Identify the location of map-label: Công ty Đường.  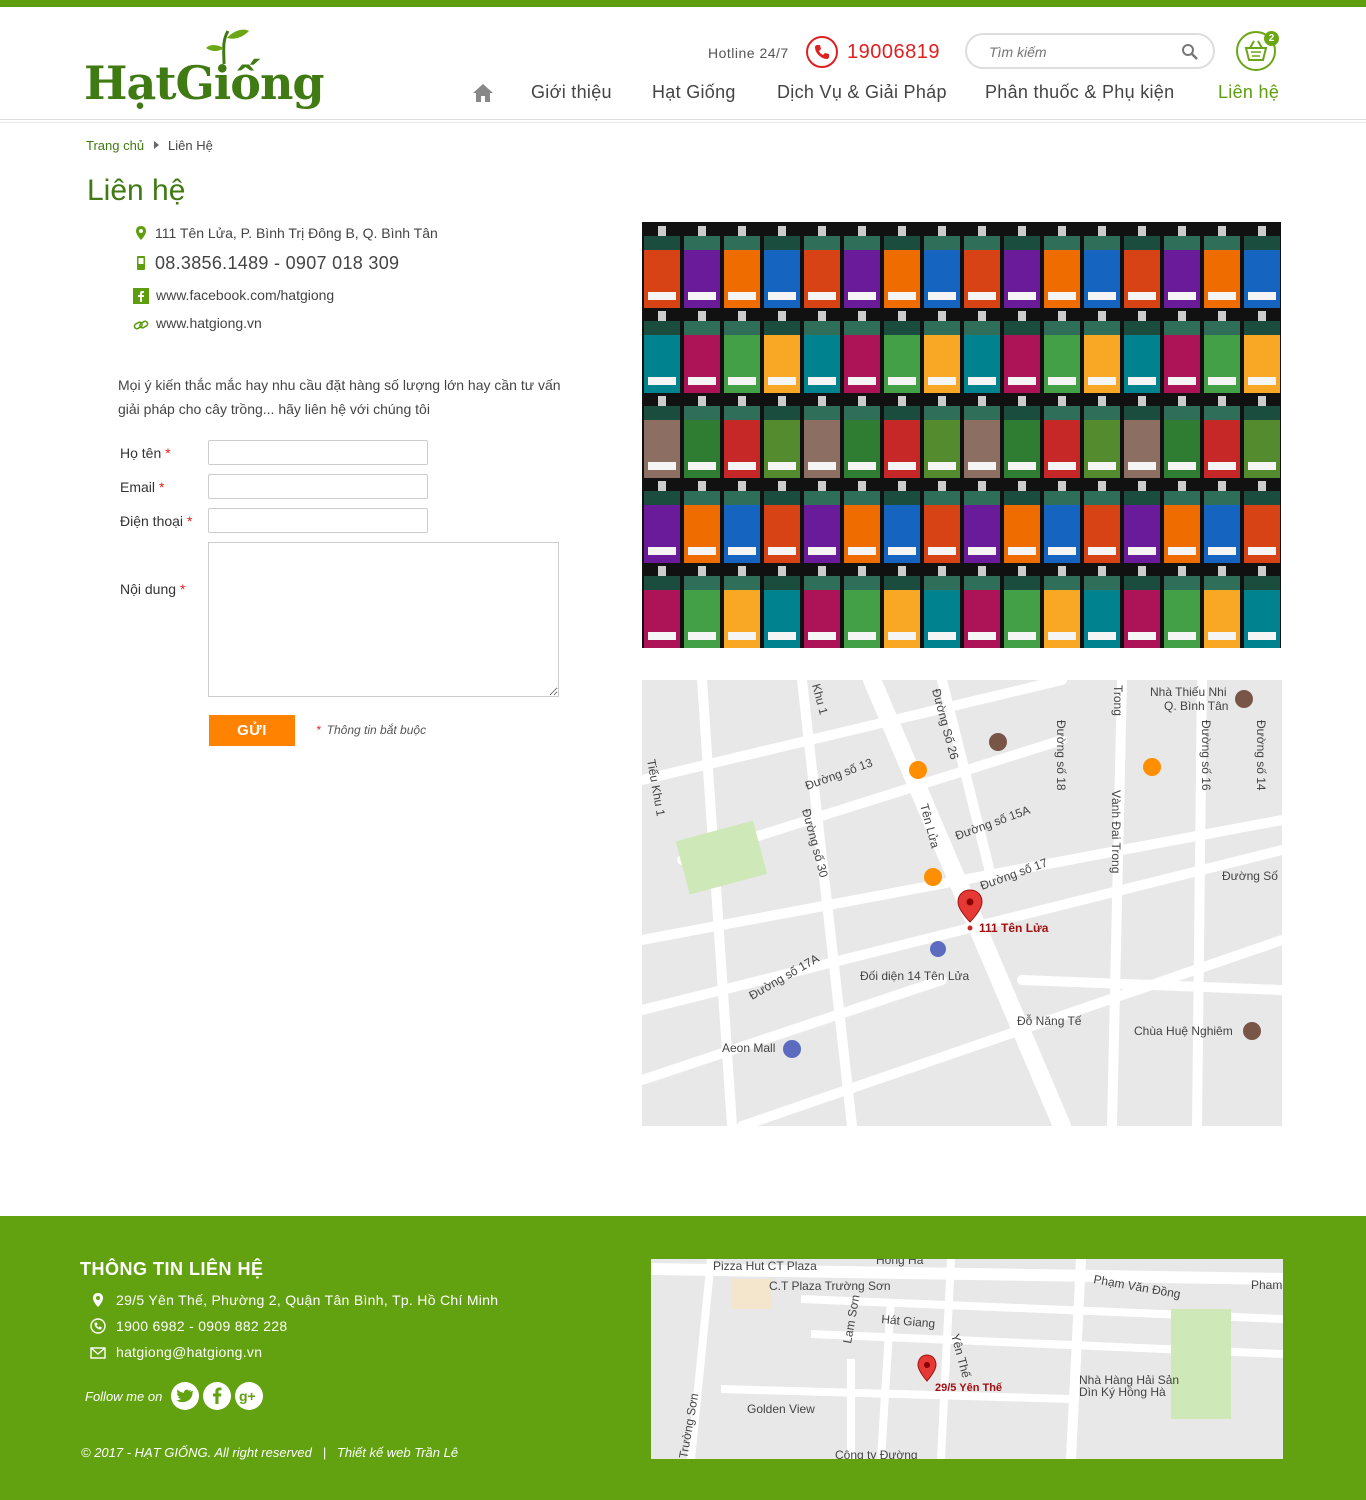
(876, 1453).